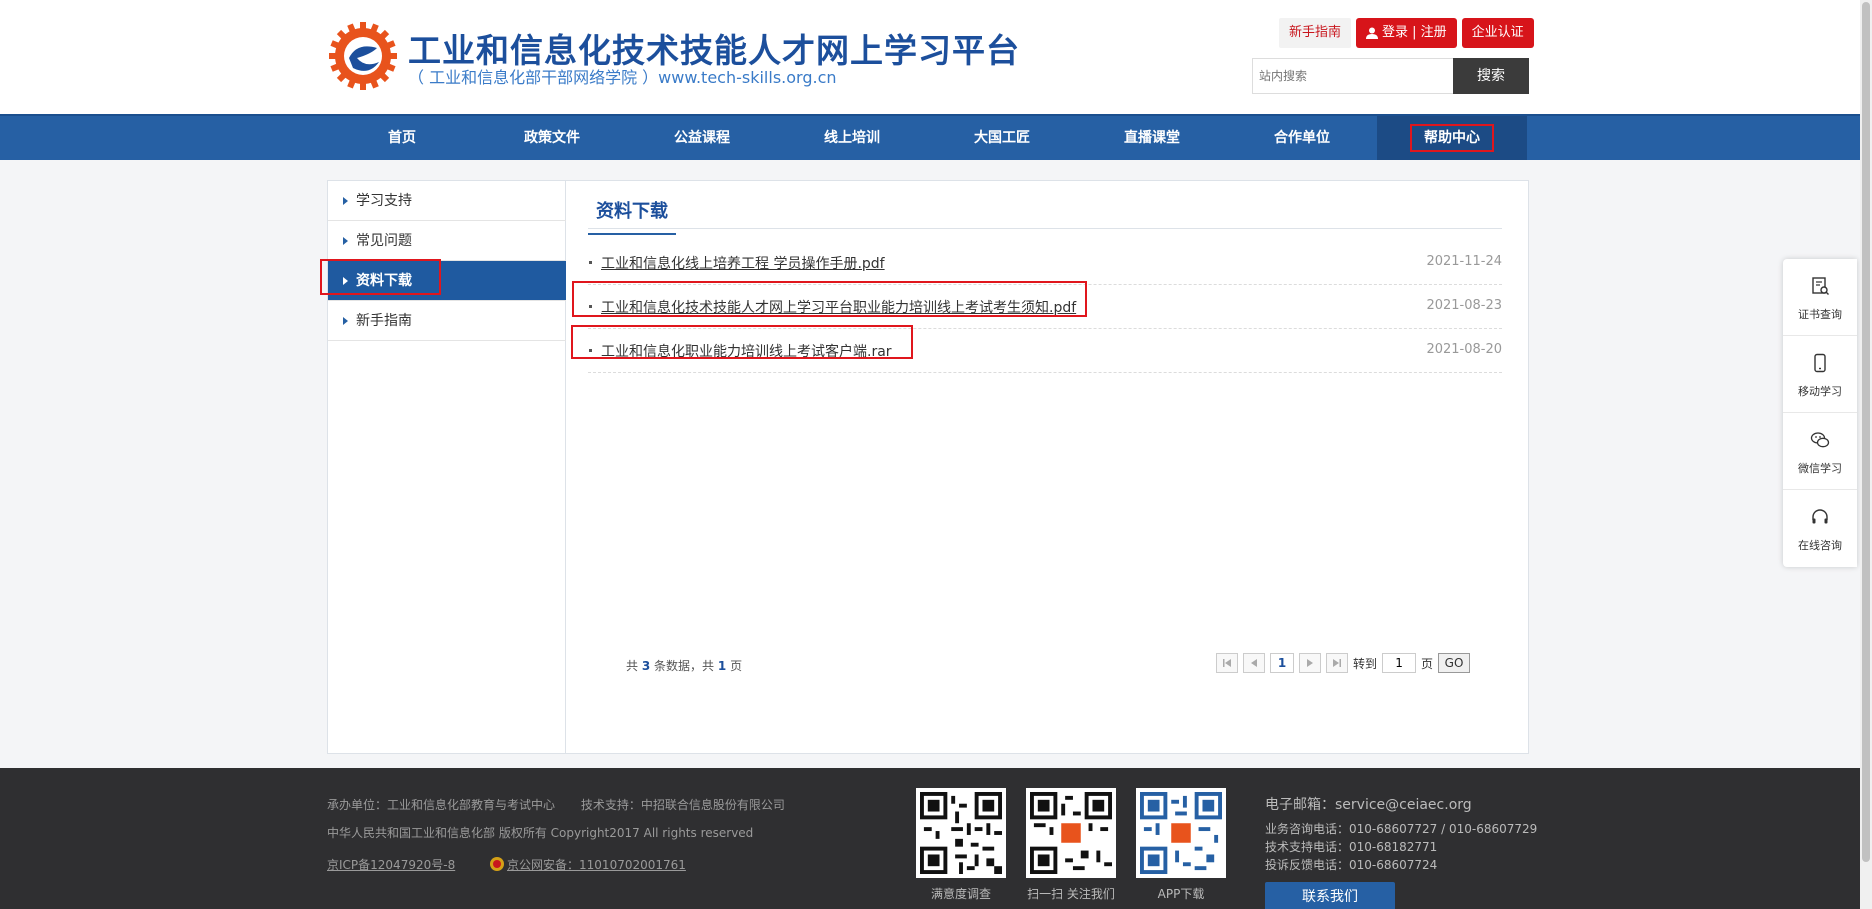  I want to click on float-item-mobile: 移动学习, so click(1820, 374).